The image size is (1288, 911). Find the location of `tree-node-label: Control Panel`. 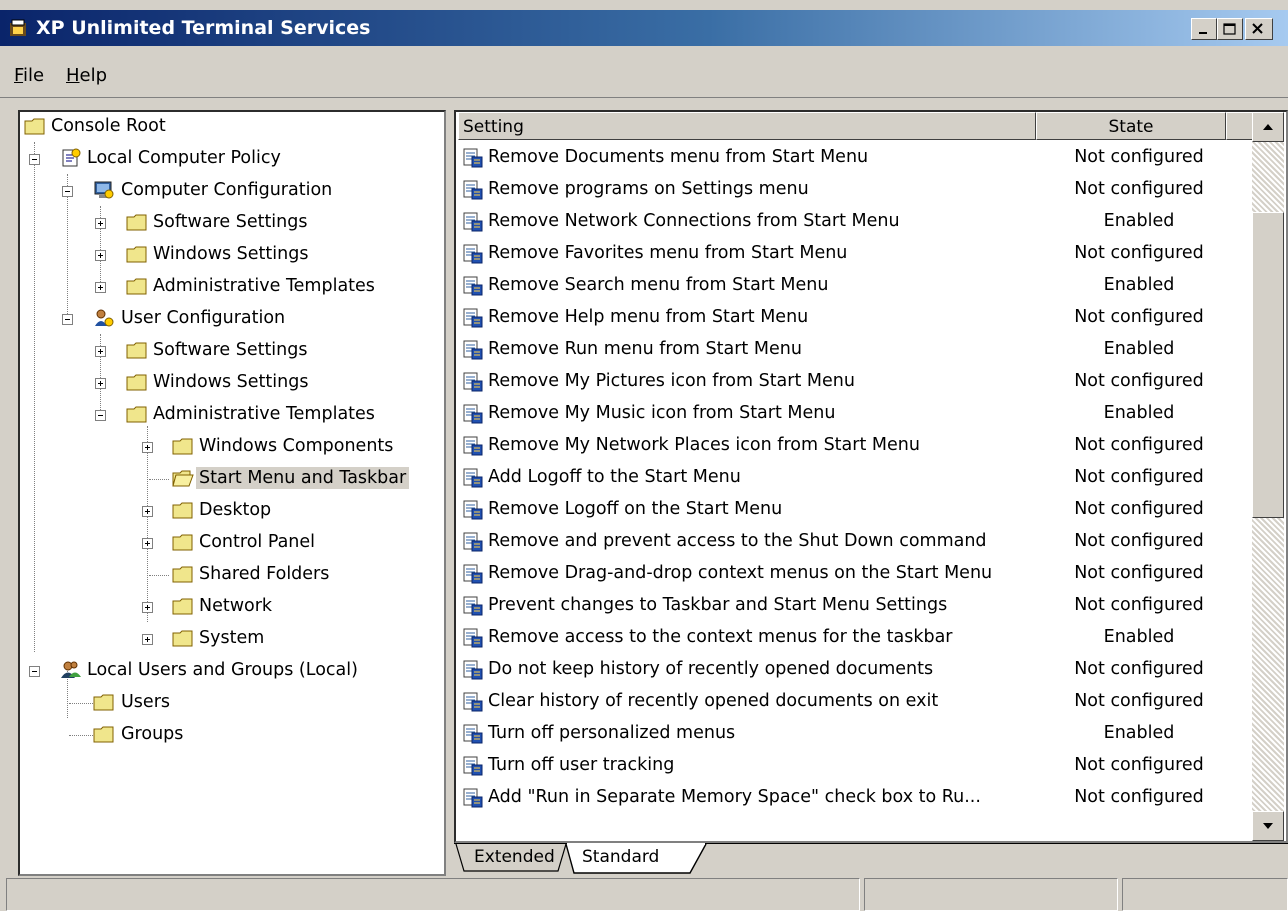

tree-node-label: Control Panel is located at coordinates (257, 542).